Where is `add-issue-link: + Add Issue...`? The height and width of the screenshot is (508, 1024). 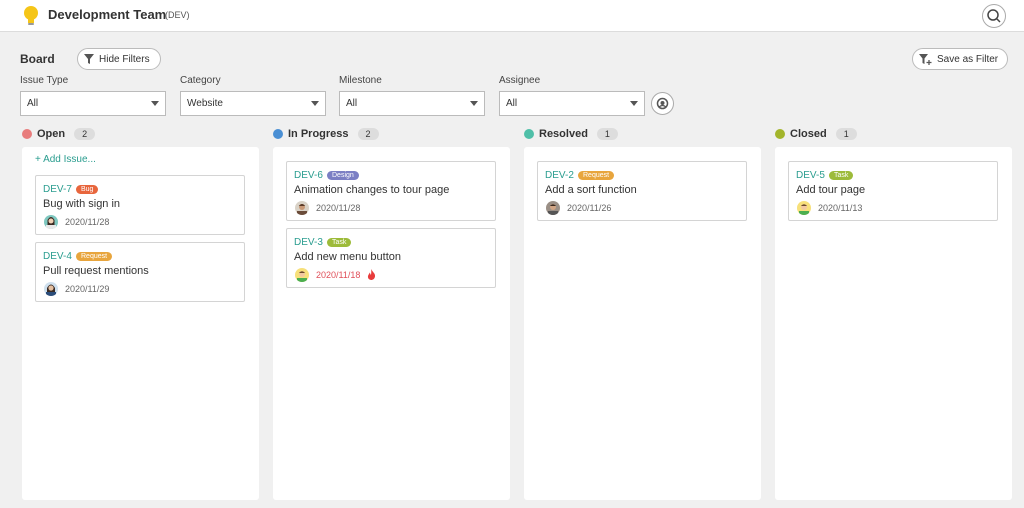
add-issue-link: + Add Issue... is located at coordinates (65, 159).